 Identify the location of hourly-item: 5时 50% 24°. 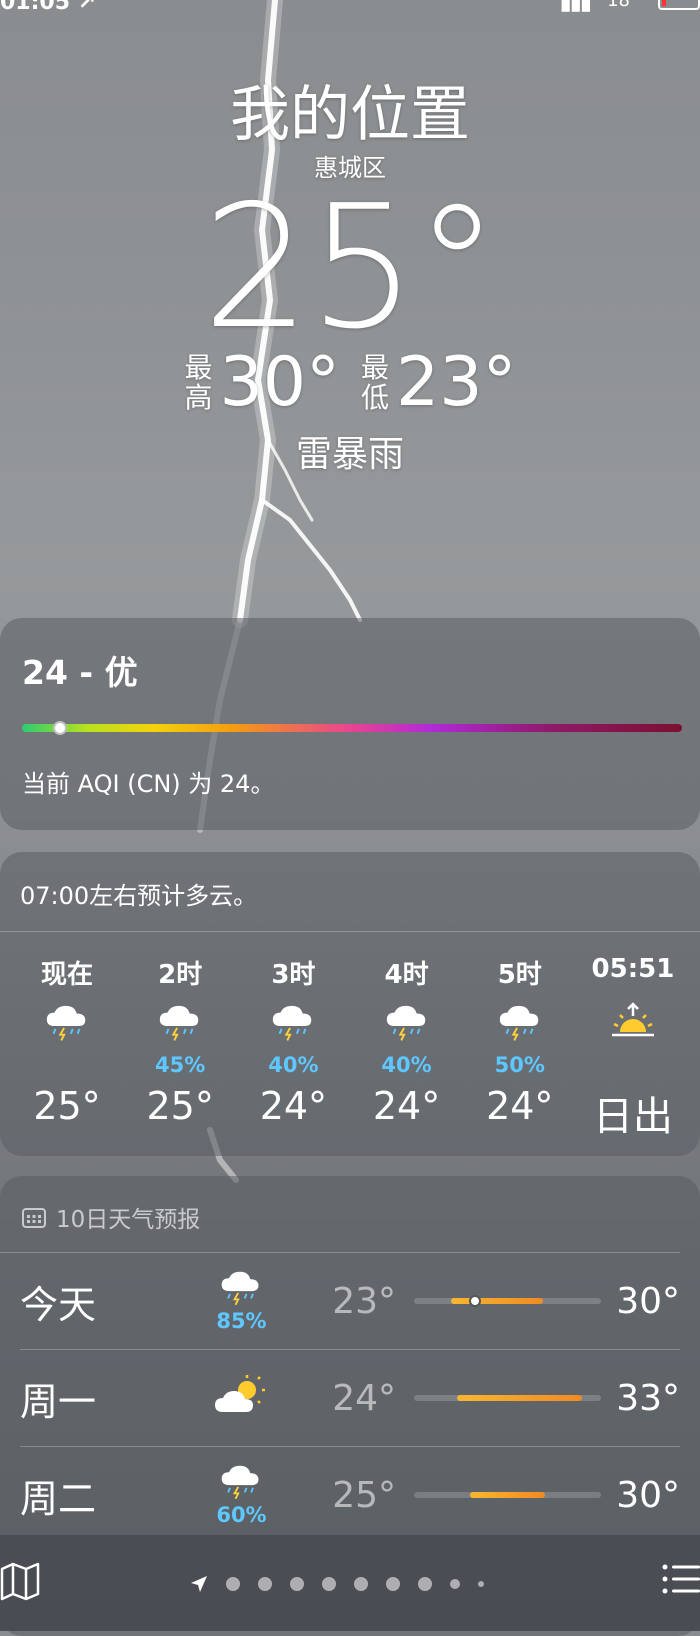
(520, 1048).